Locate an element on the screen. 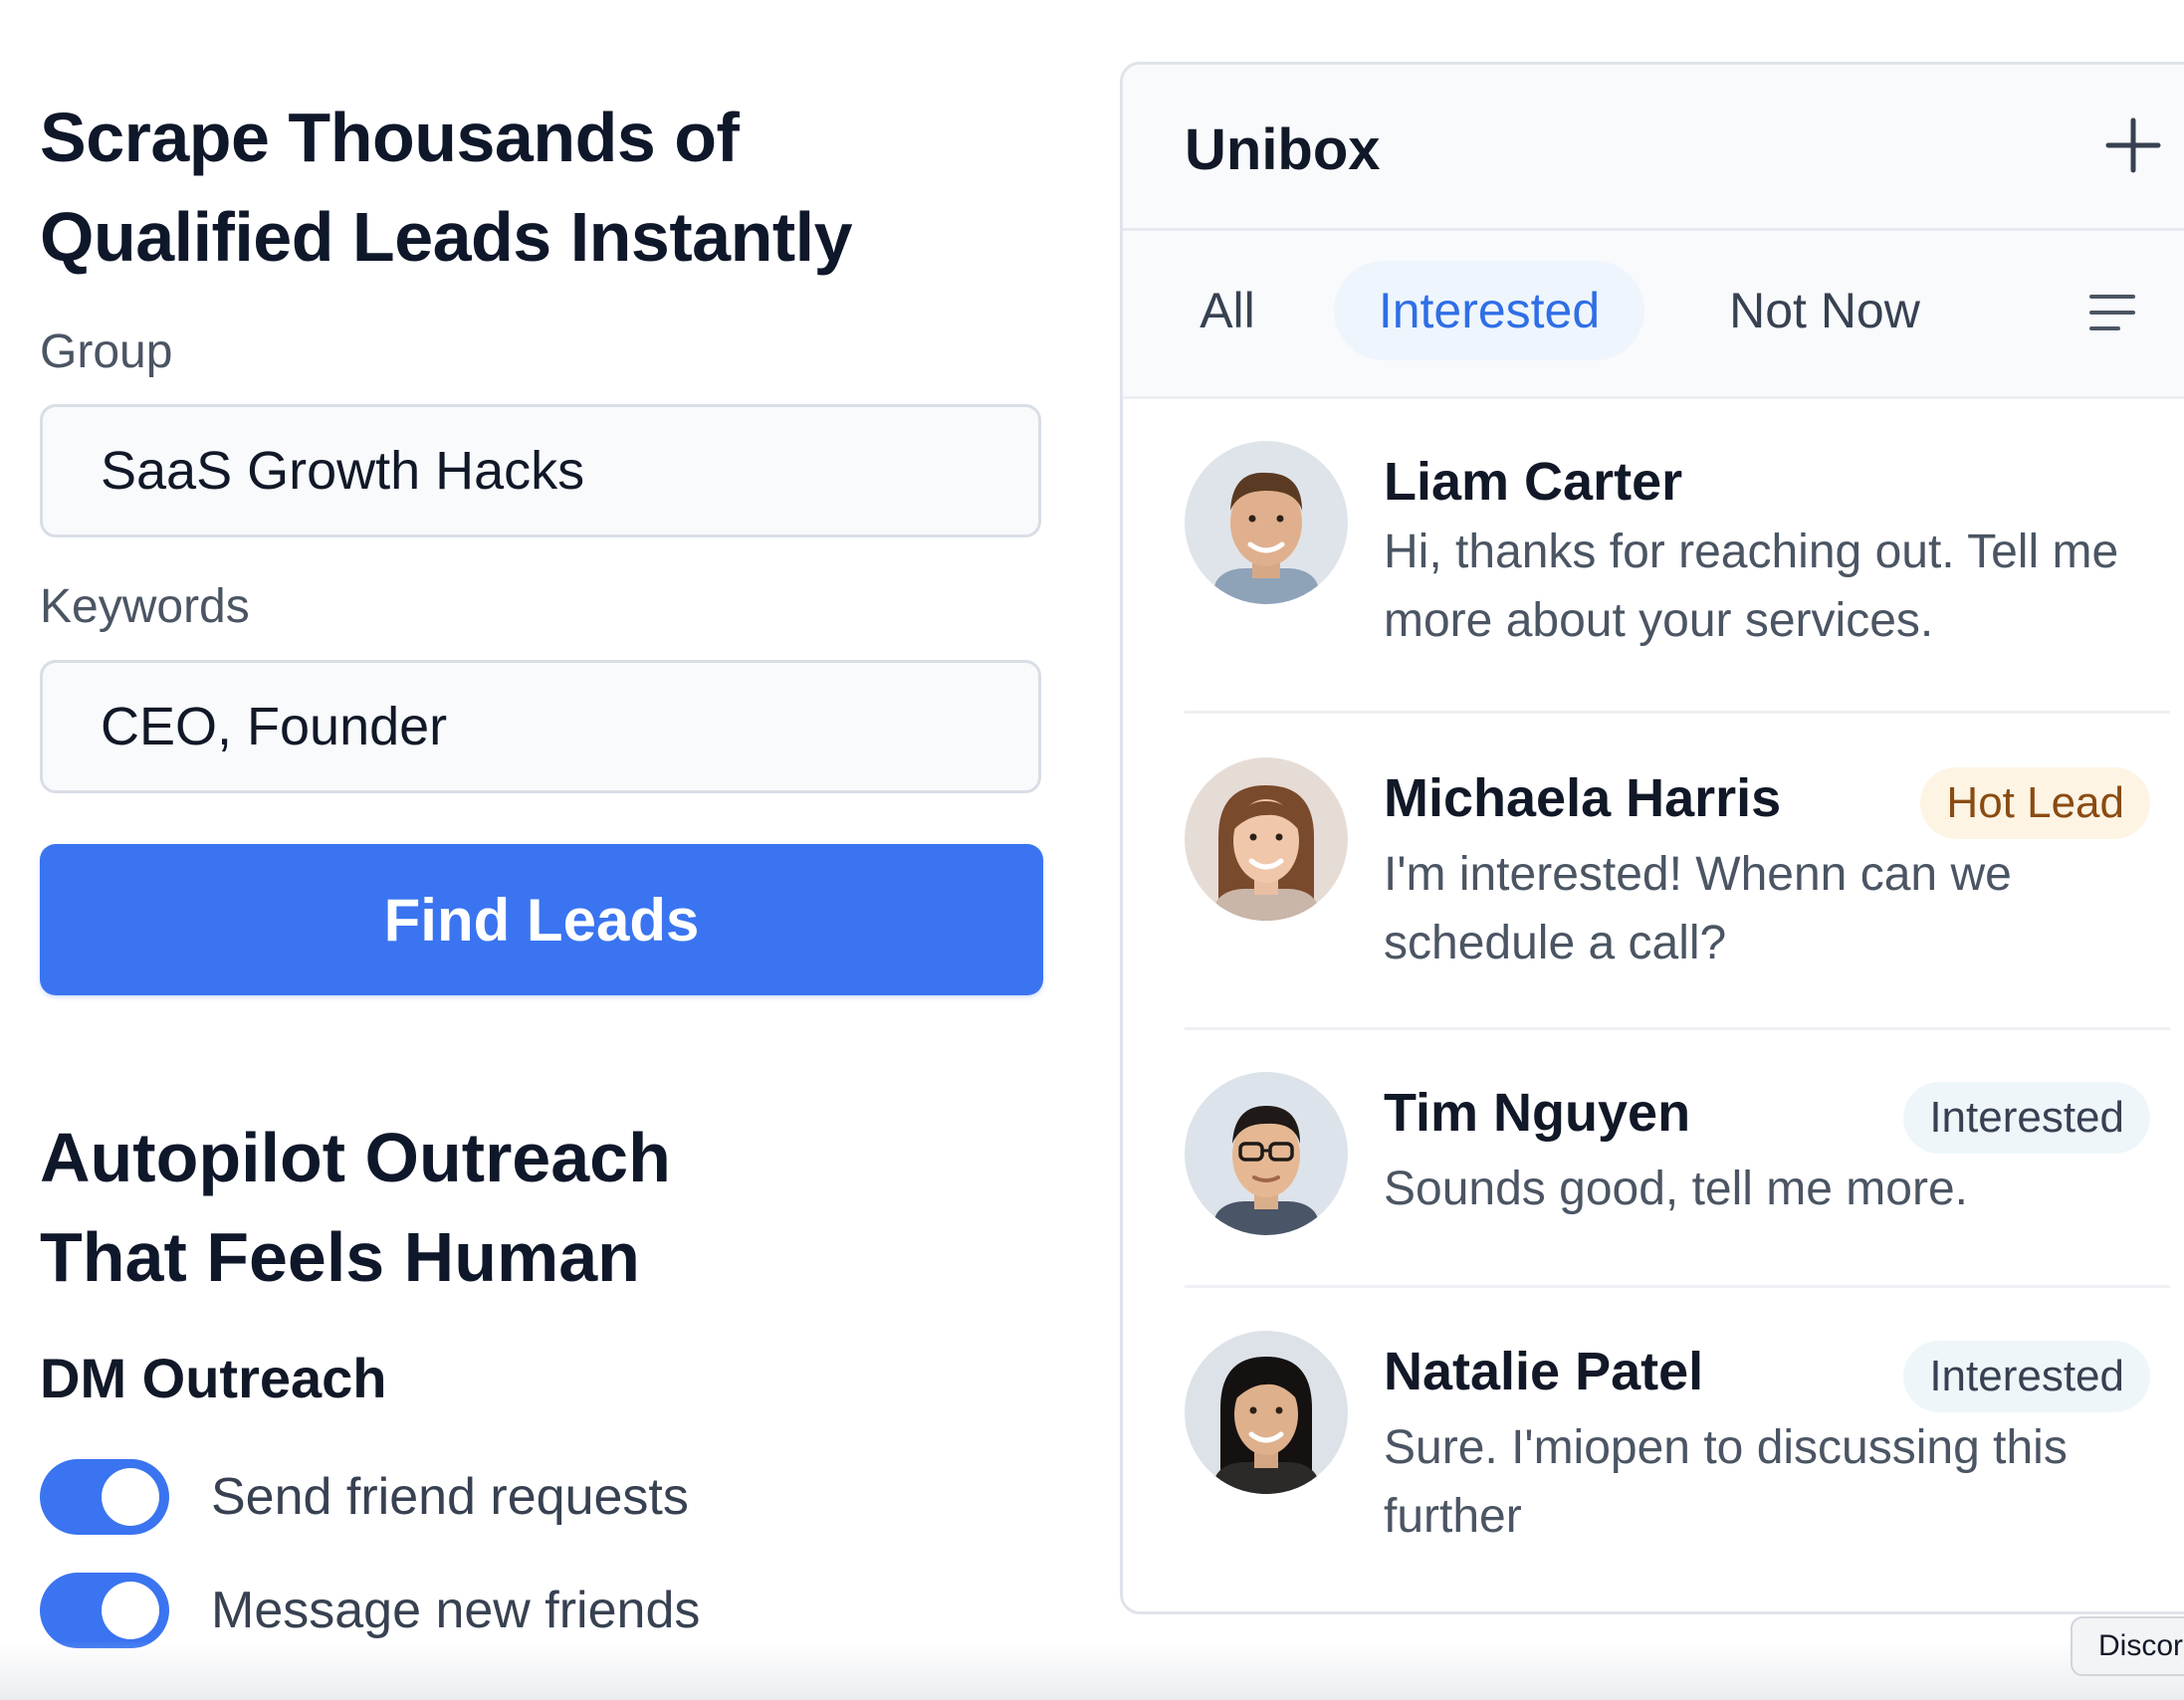 Image resolution: width=2184 pixels, height=1700 pixels. tab-not-now: Not Now is located at coordinates (1825, 310).